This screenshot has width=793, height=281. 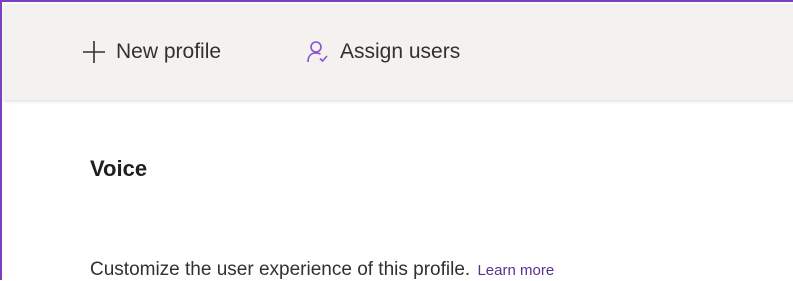 What do you see at coordinates (515, 270) in the screenshot?
I see `learn-more-link: Learn more` at bounding box center [515, 270].